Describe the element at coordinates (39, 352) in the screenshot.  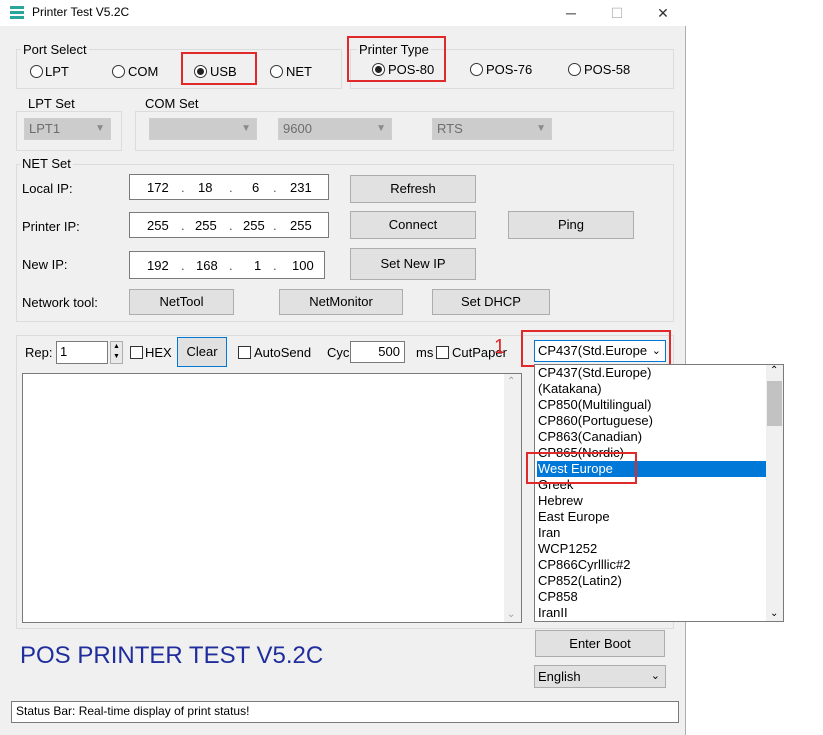
I see `rep-label: Rep:` at that location.